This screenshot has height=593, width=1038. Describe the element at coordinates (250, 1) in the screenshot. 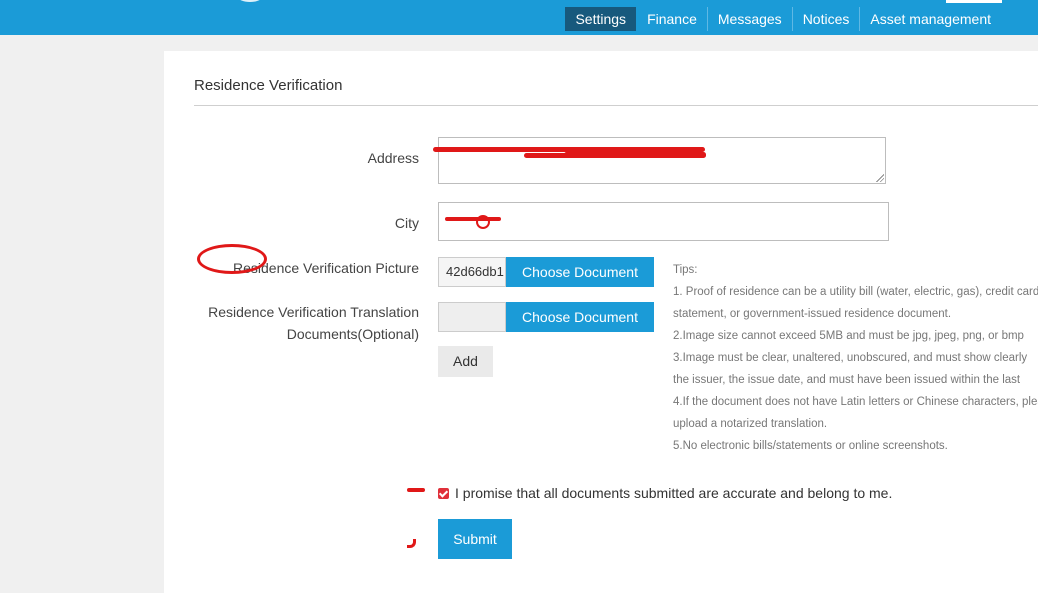

I see `logo` at that location.